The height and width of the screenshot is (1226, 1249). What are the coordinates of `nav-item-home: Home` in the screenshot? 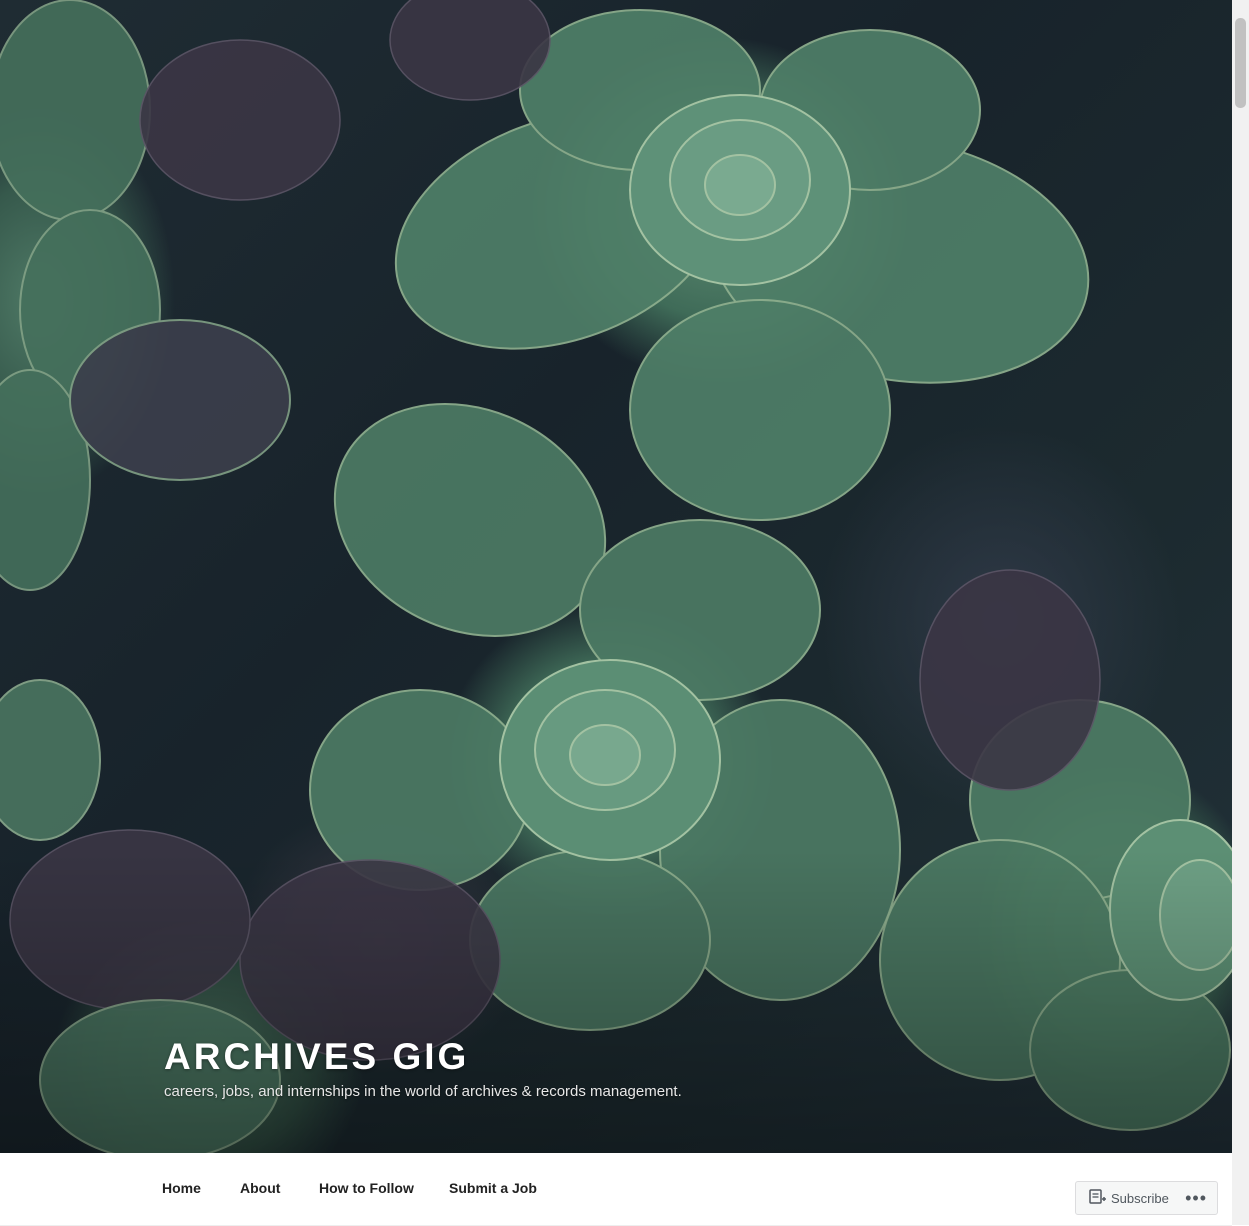 It's located at (181, 1188).